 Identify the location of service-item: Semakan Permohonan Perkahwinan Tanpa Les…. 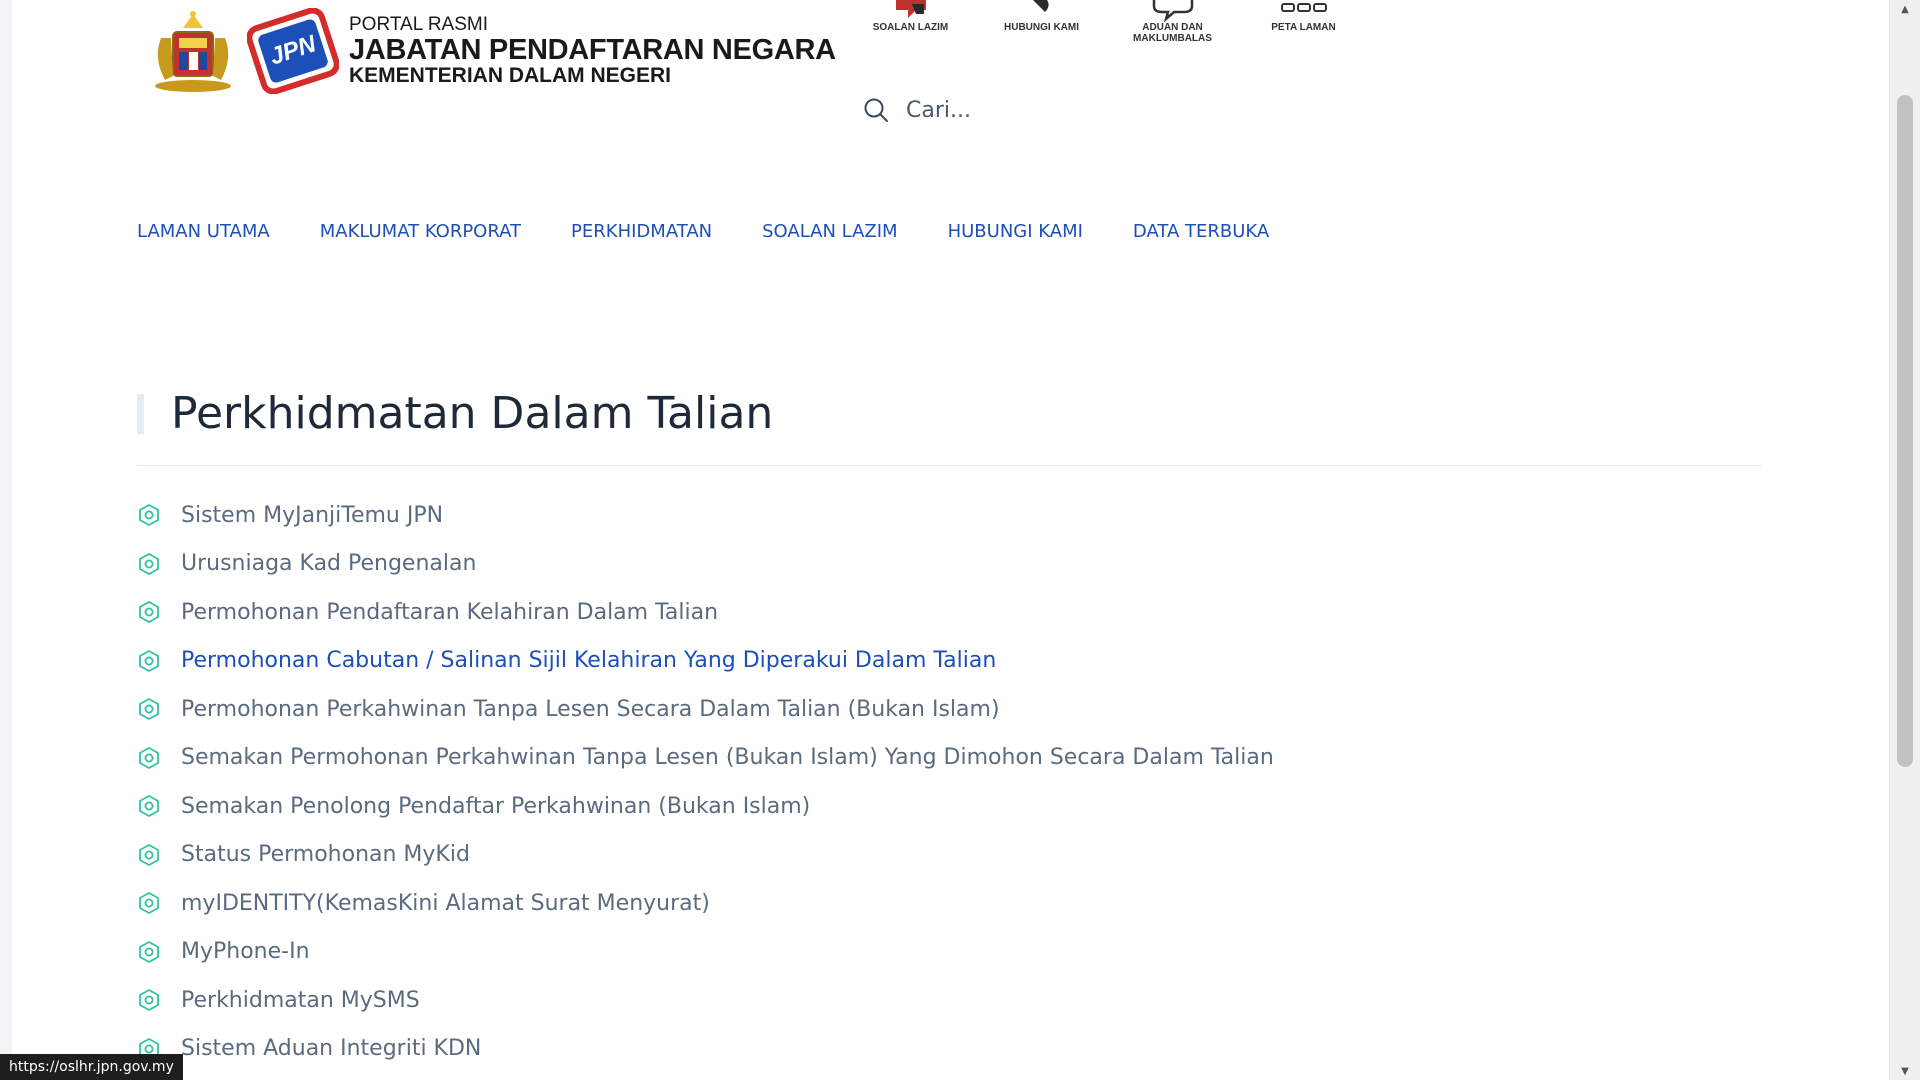
(705, 758).